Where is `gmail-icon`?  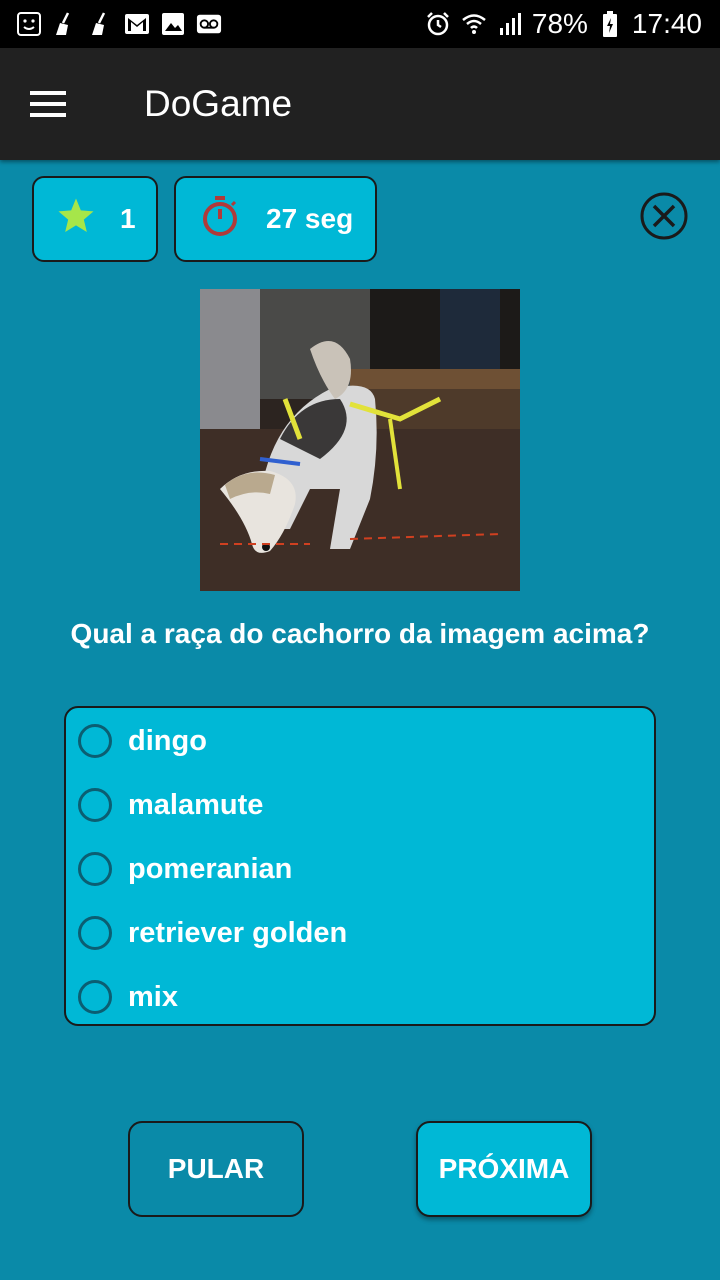
gmail-icon is located at coordinates (137, 24).